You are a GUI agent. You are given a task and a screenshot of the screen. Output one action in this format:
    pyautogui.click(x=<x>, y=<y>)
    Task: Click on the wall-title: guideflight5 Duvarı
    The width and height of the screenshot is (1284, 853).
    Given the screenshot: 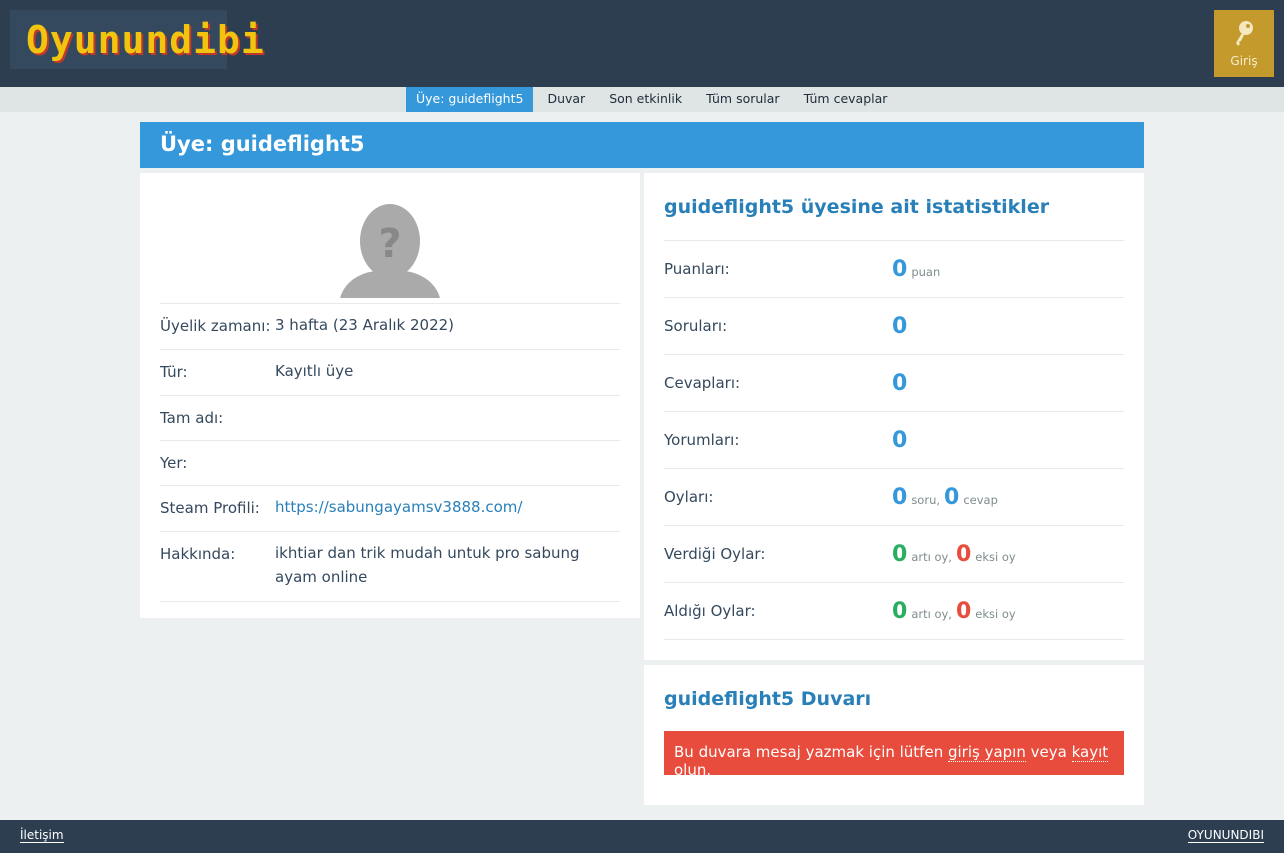 What is the action you would take?
    pyautogui.click(x=768, y=699)
    